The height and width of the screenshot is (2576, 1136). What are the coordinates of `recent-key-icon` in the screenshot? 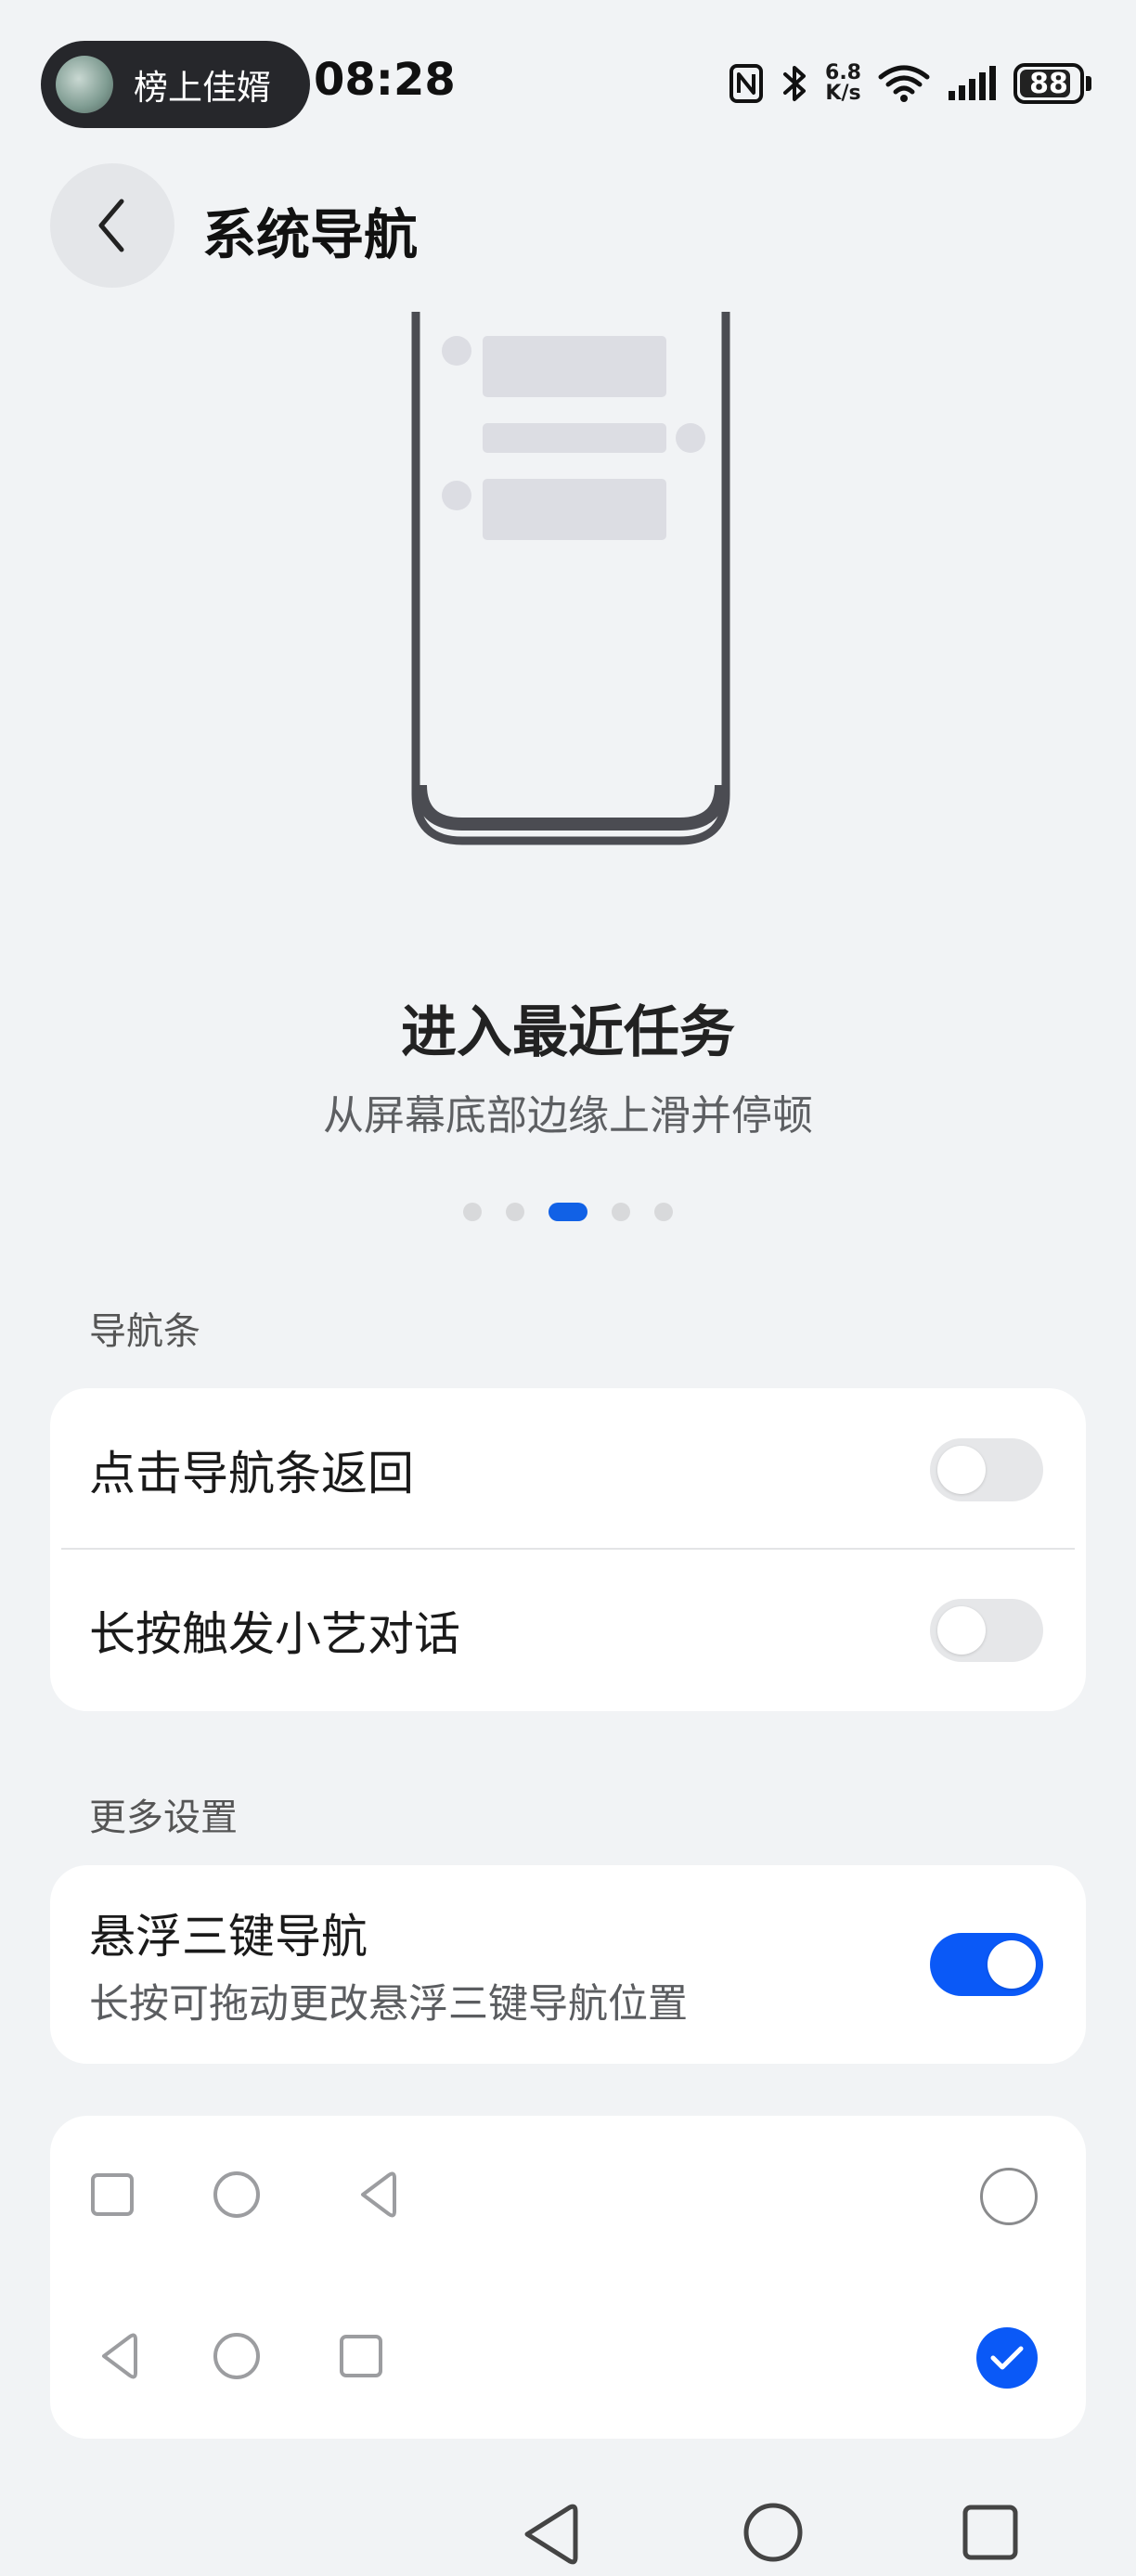 It's located at (992, 2535).